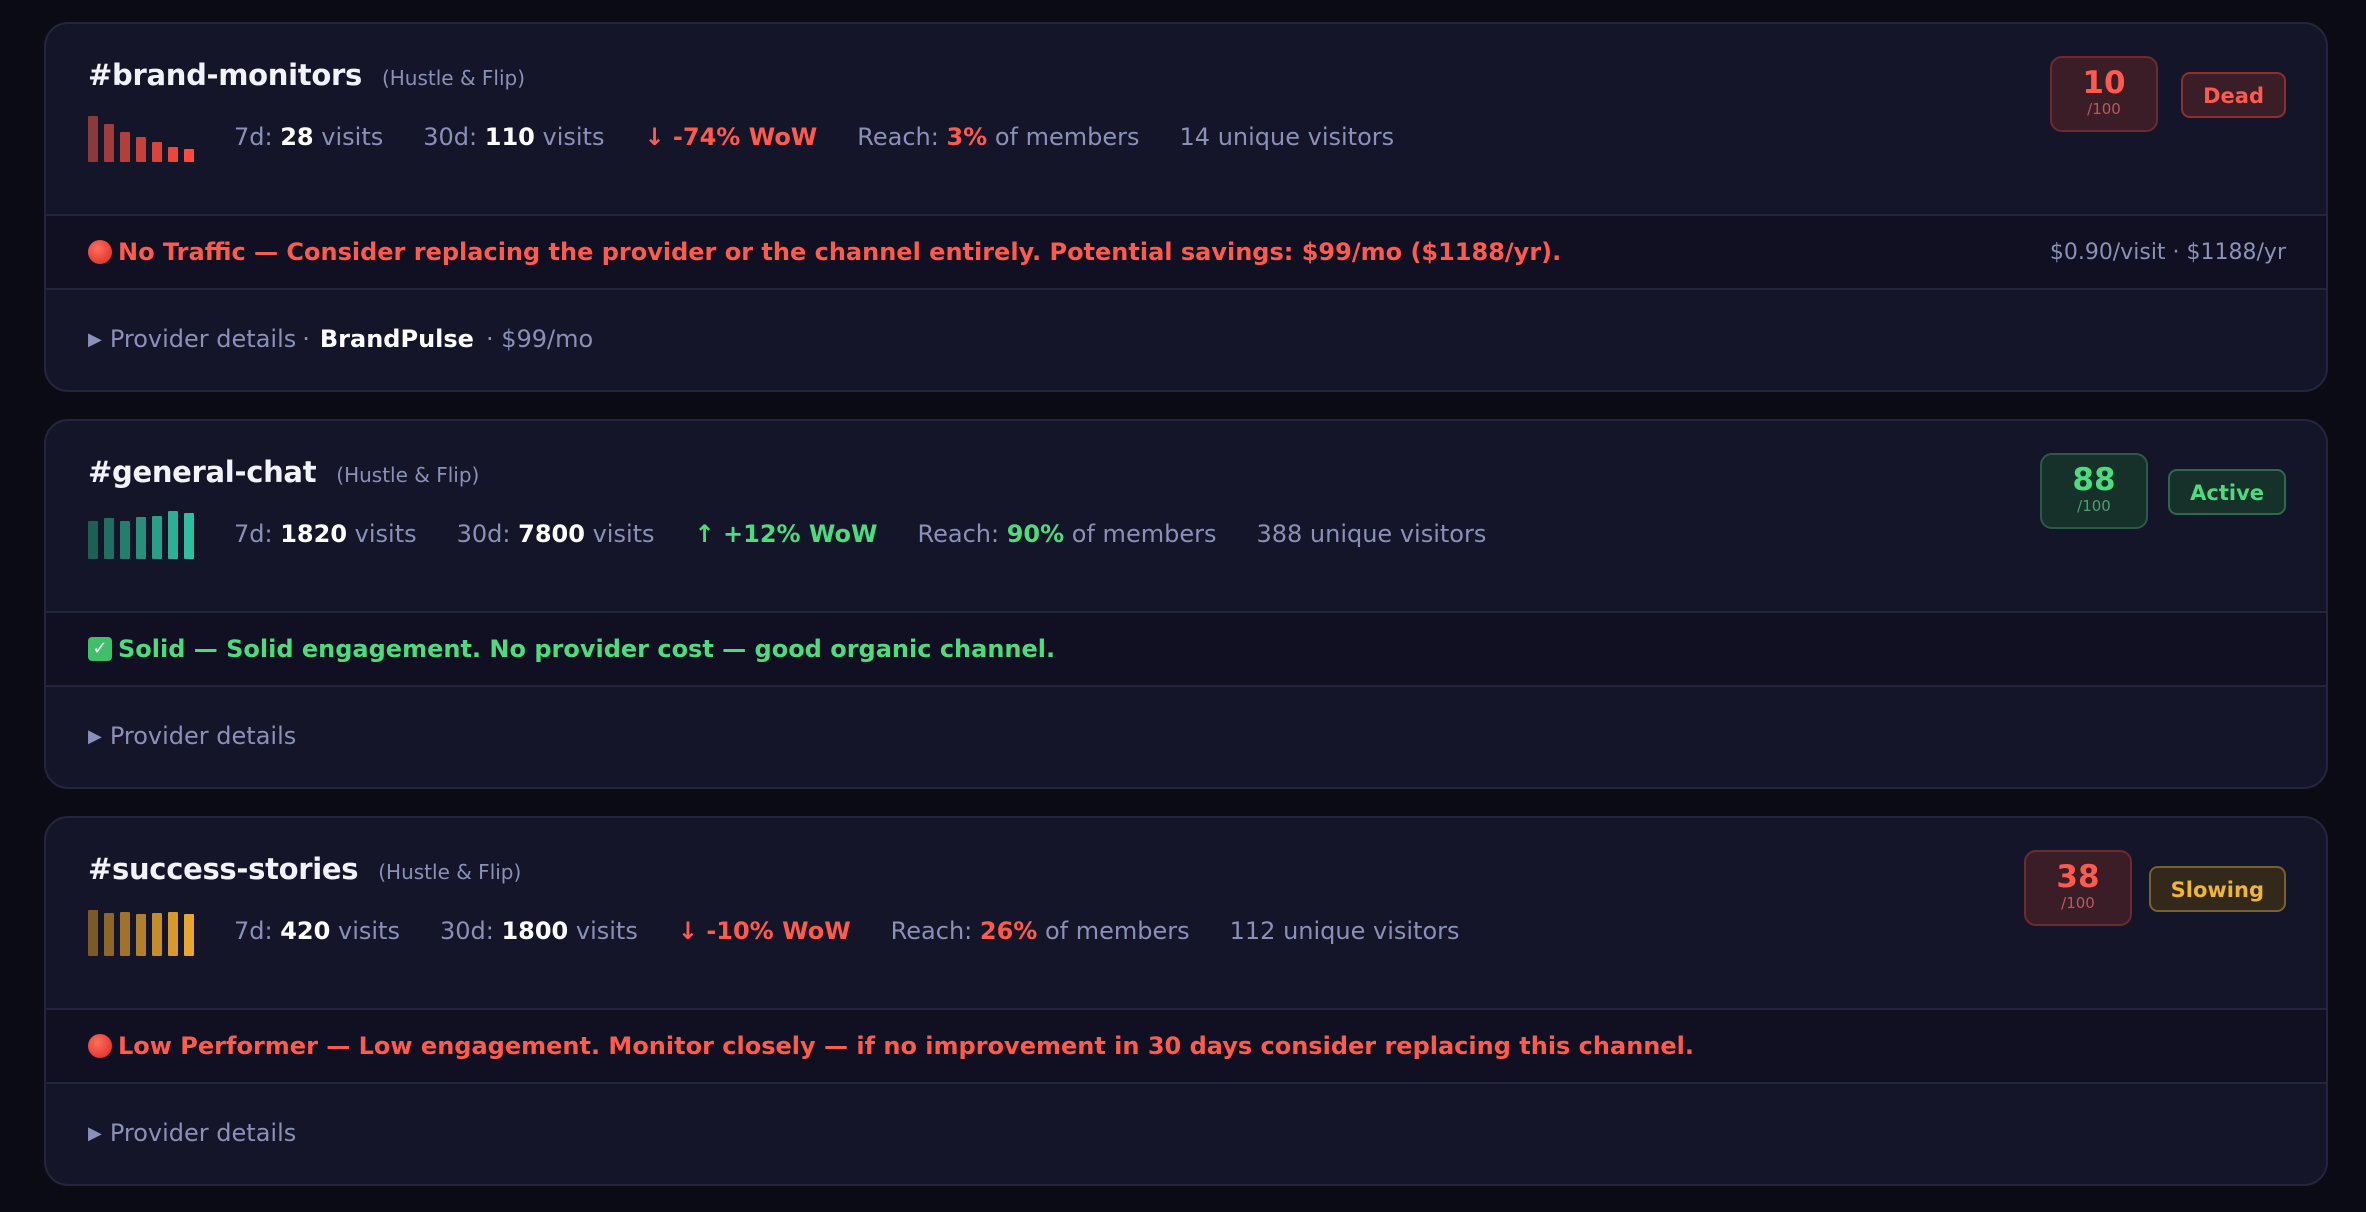 Image resolution: width=2366 pixels, height=1212 pixels. I want to click on reach-stat: Reach: 3% of members, so click(998, 137).